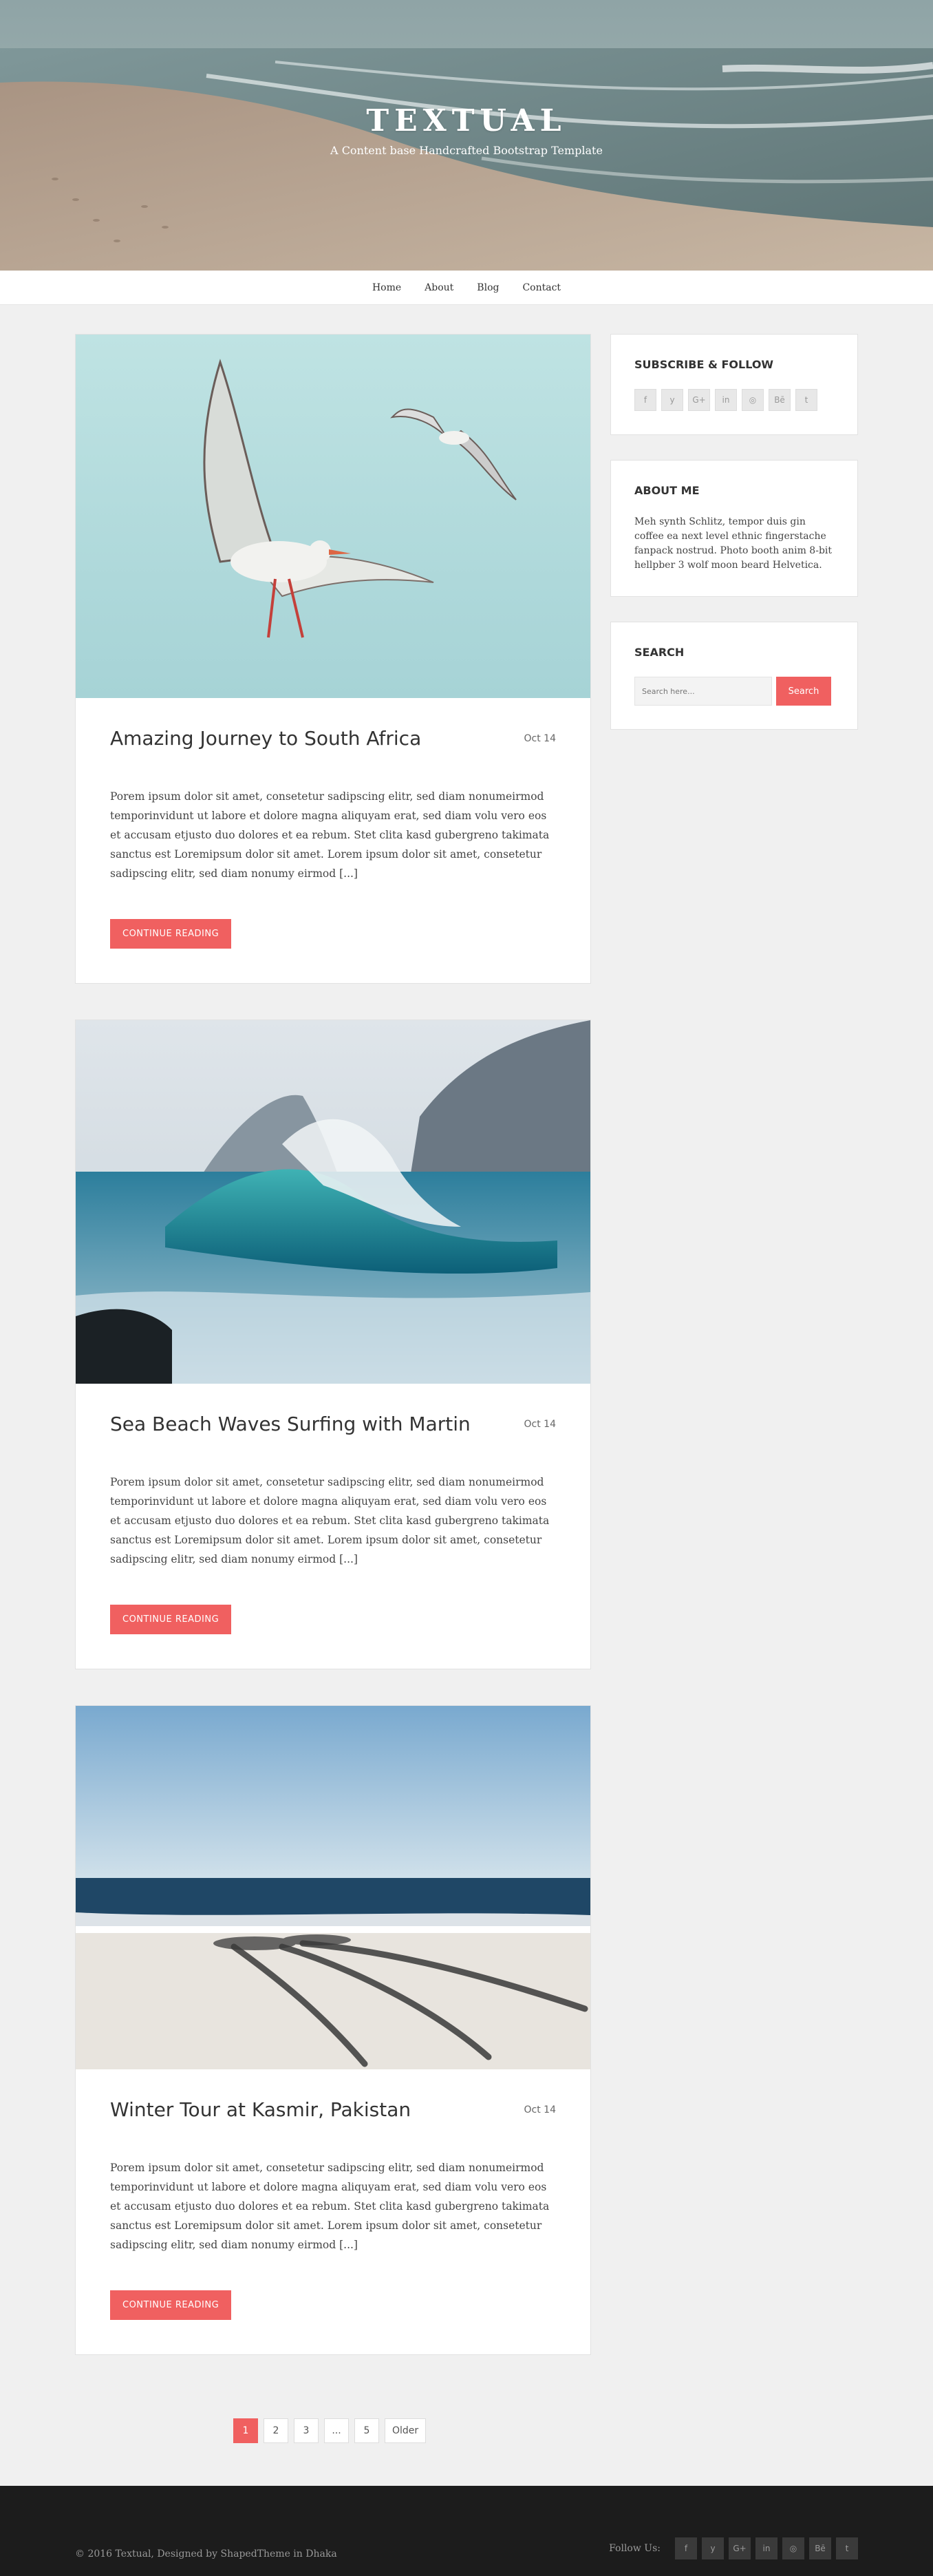 This screenshot has height=2576, width=933. Describe the element at coordinates (245, 2431) in the screenshot. I see `page-1-button: 1` at that location.